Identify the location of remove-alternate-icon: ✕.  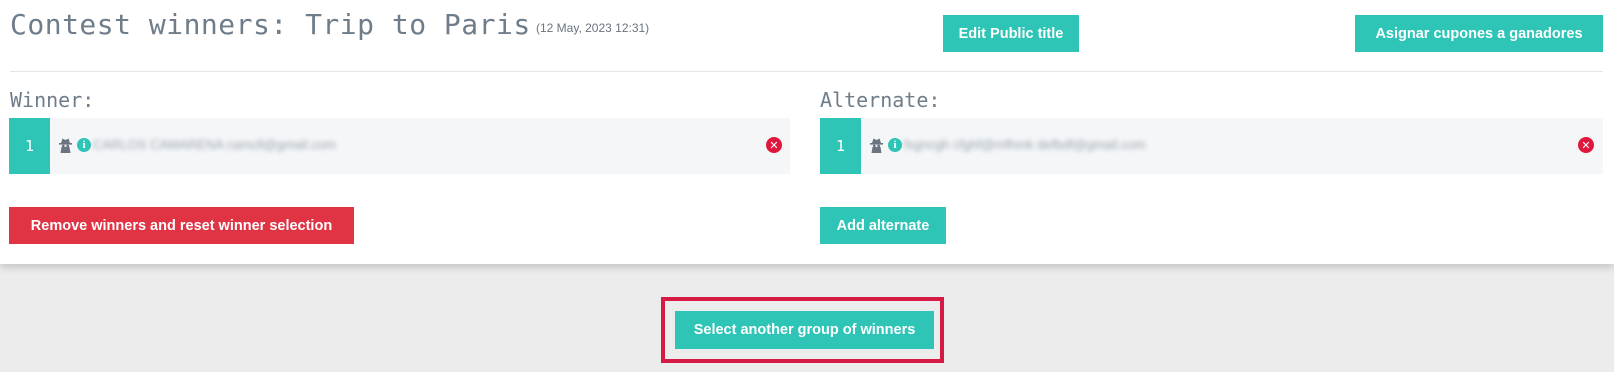
(1586, 145).